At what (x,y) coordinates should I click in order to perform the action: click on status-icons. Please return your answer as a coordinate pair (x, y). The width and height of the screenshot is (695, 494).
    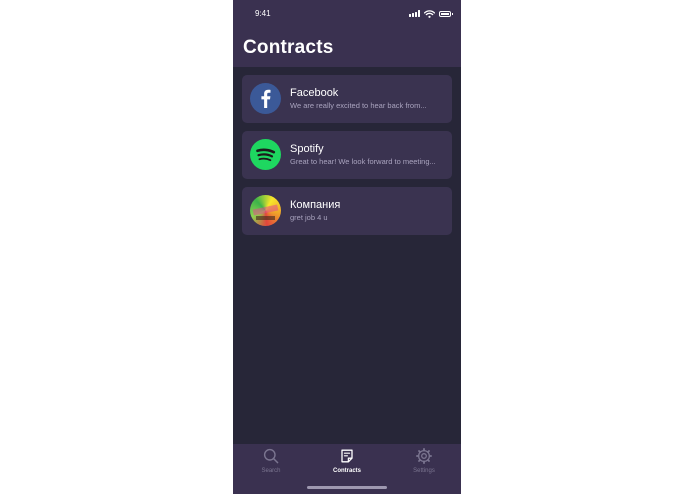
    Looking at the image, I should click on (431, 13).